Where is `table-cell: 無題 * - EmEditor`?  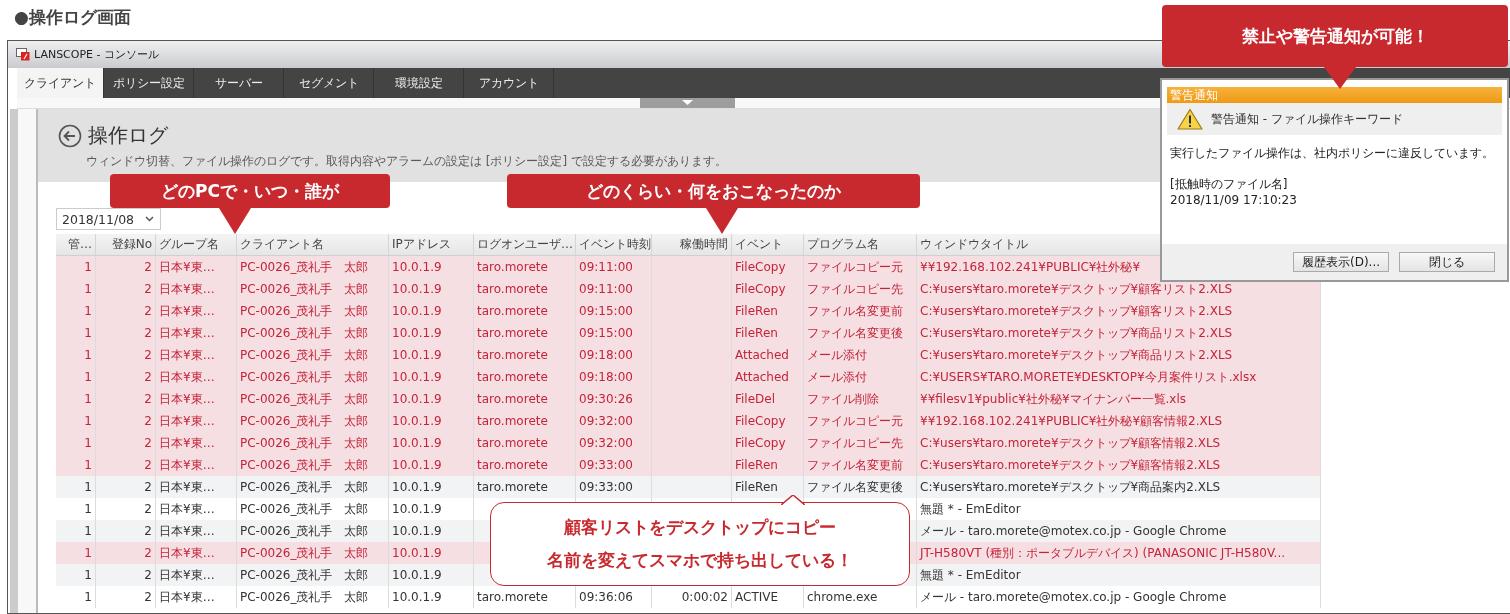 table-cell: 無題 * - EmEditor is located at coordinates (970, 509).